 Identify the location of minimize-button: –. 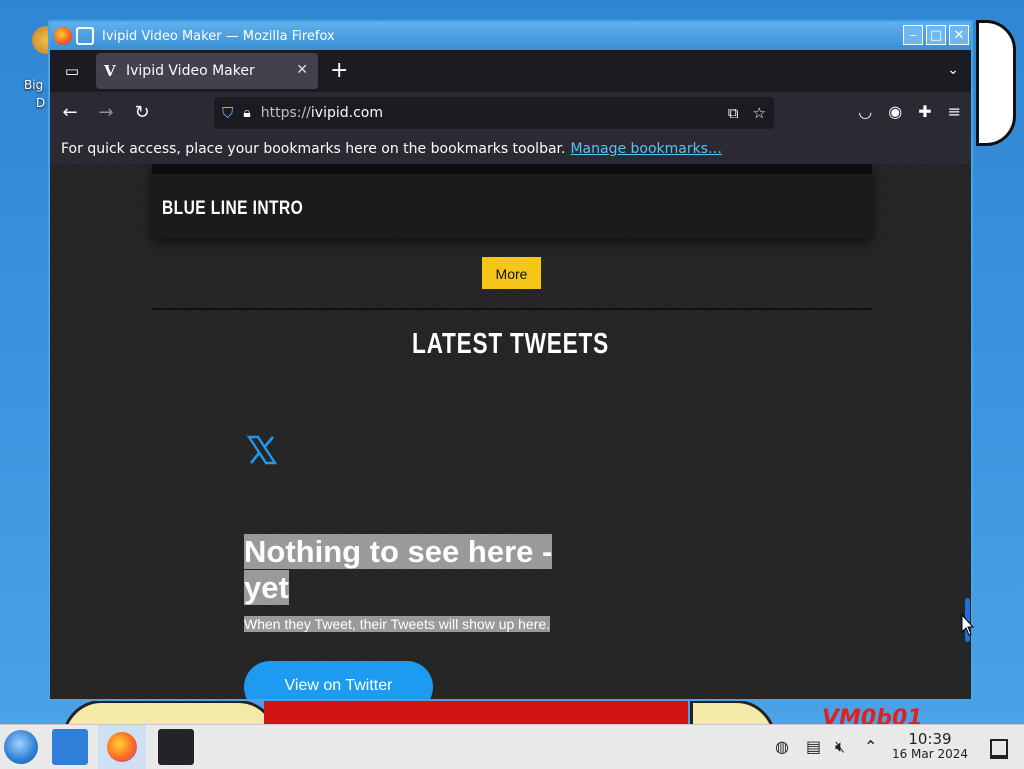
(913, 35).